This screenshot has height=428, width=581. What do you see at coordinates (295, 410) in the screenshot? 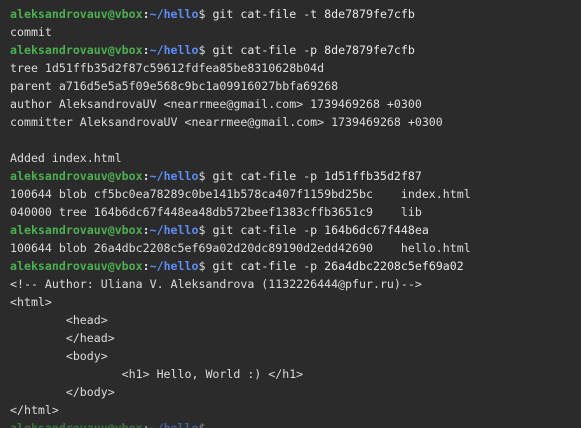
I see `output-line: </html>` at bounding box center [295, 410].